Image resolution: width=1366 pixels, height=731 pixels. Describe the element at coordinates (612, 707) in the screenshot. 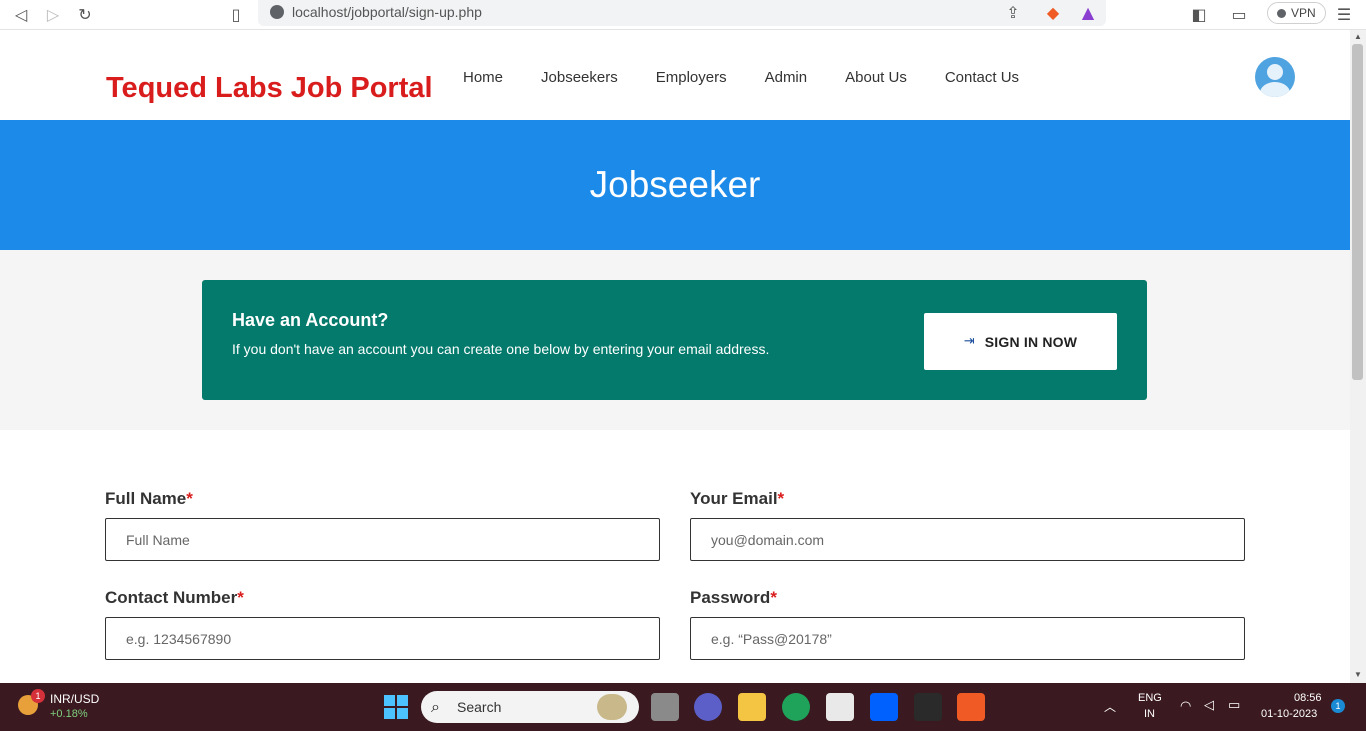

I see `search-highlight-icon` at that location.